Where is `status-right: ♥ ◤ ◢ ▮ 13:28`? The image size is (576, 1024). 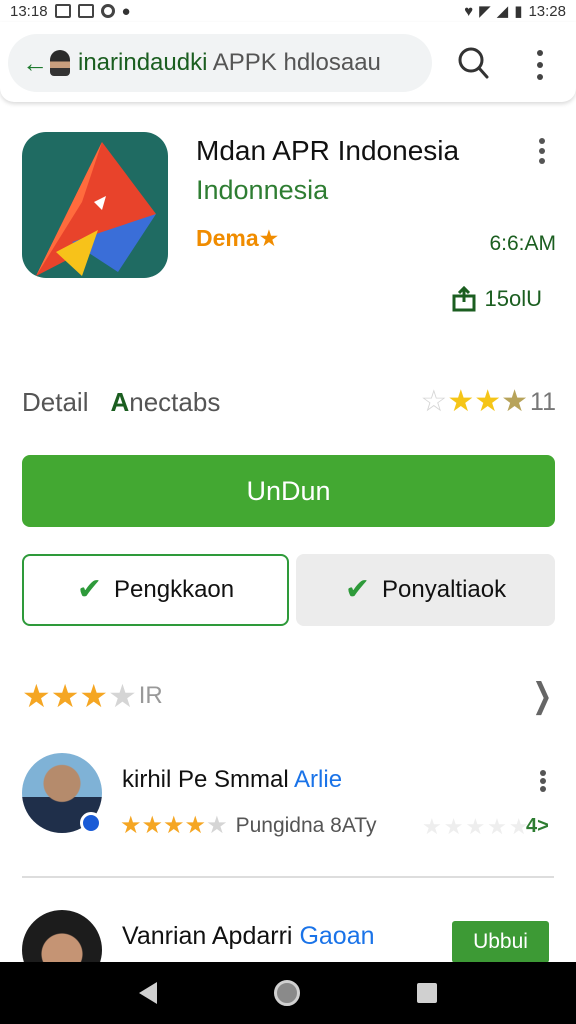
status-right: ♥ ◤ ◢ ▮ 13:28 is located at coordinates (515, 11).